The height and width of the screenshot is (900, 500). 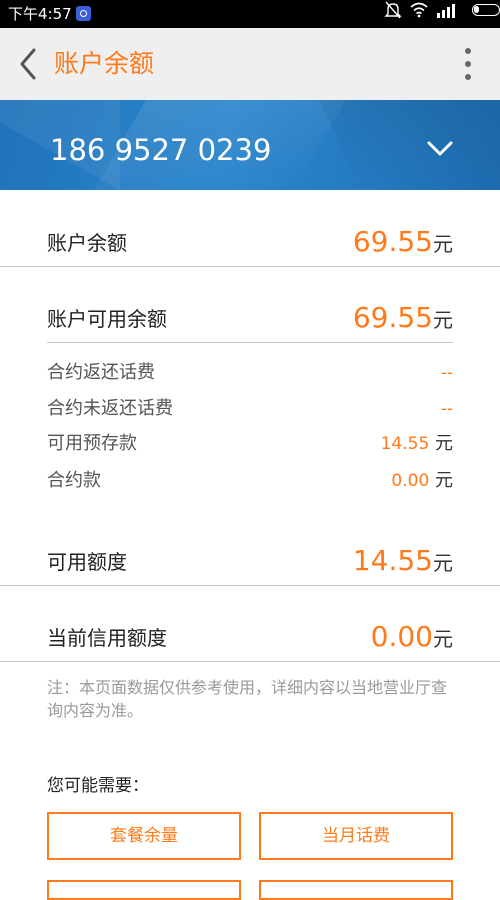 I want to click on detail-value: 14.55 元, so click(x=416, y=443).